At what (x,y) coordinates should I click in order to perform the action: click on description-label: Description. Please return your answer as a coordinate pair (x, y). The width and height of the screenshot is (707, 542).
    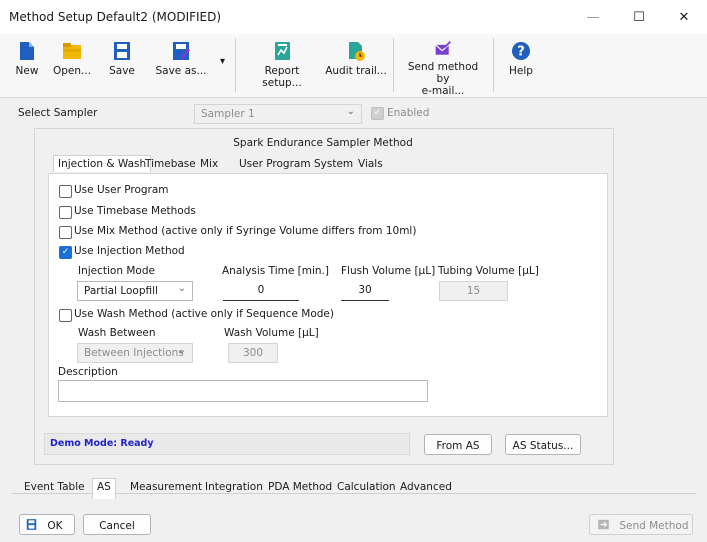
    Looking at the image, I should click on (88, 372).